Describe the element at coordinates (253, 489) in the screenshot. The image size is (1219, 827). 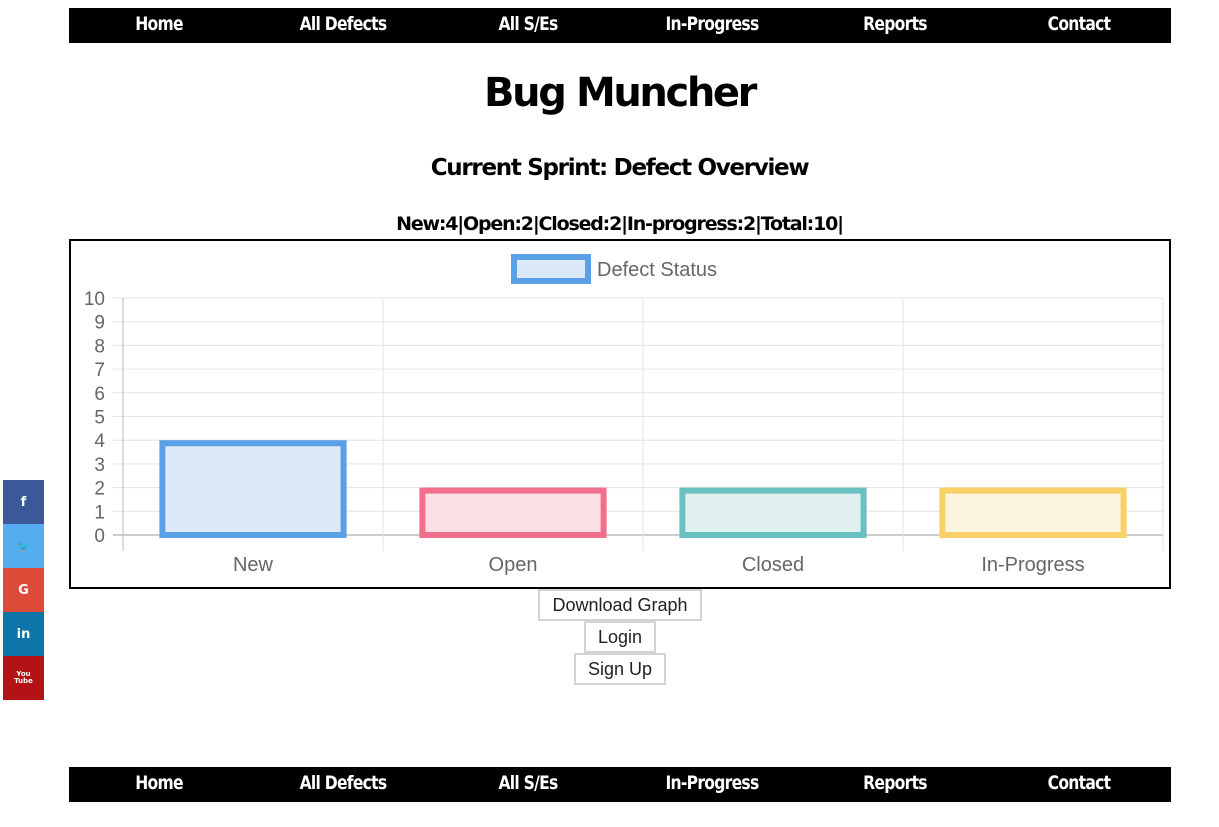
I see `bar-new` at that location.